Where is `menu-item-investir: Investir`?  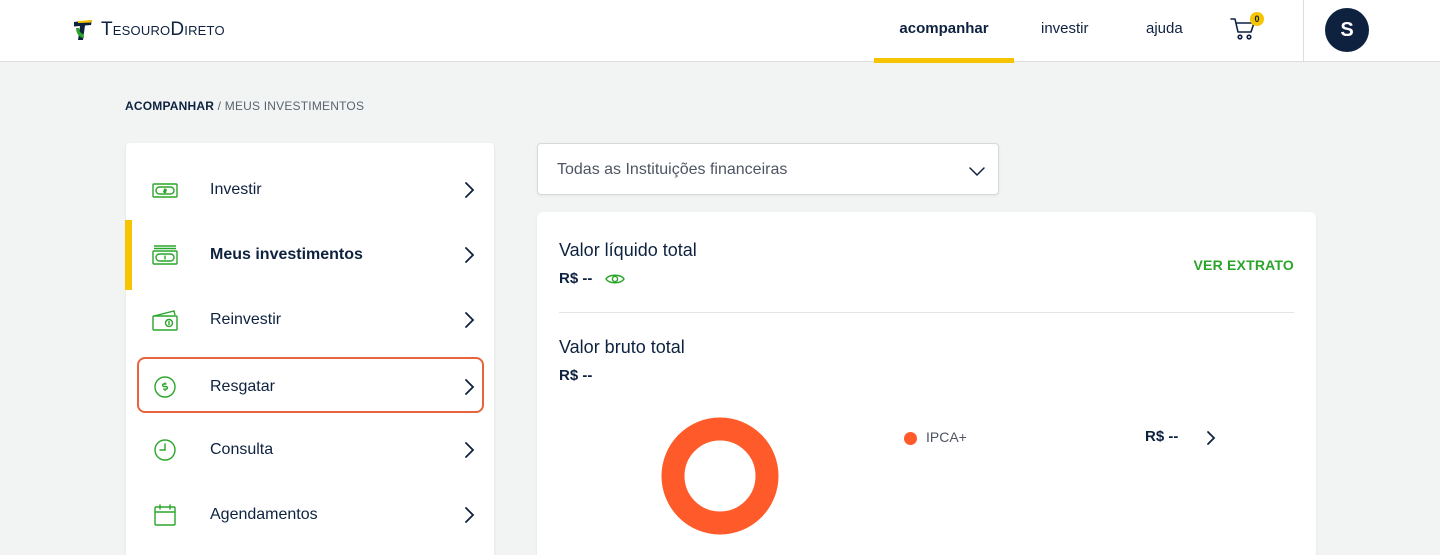
menu-item-investir: Investir is located at coordinates (310, 190).